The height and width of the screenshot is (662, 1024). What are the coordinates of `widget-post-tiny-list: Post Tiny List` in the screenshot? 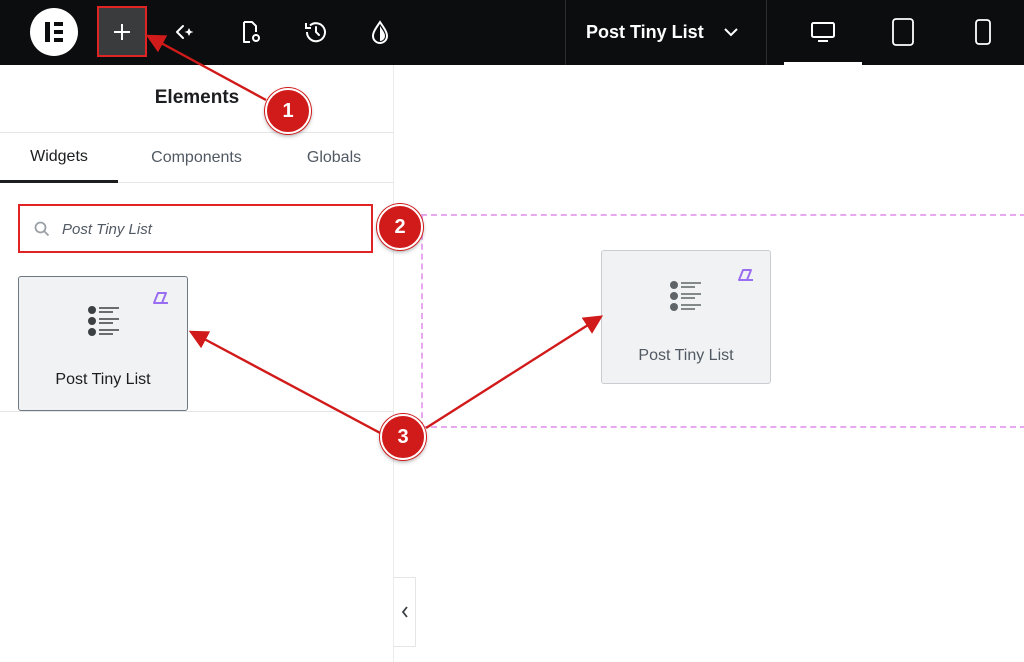 It's located at (103, 343).